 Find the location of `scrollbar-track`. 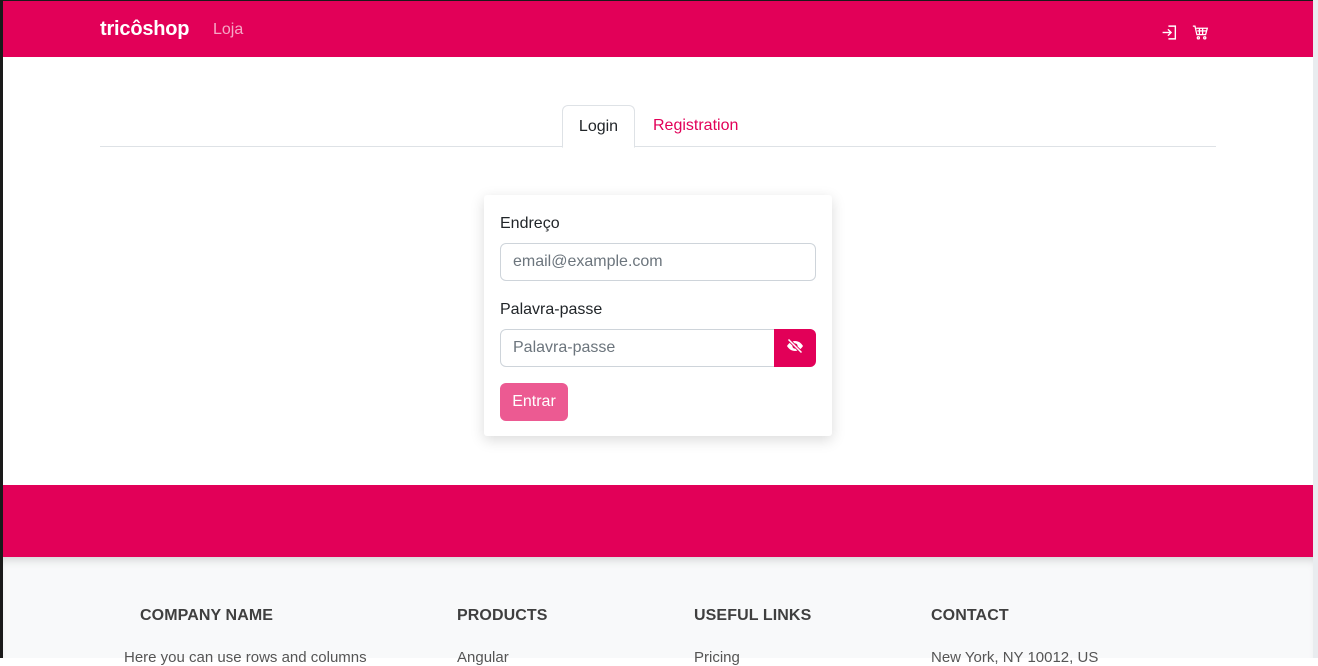

scrollbar-track is located at coordinates (1315, 329).